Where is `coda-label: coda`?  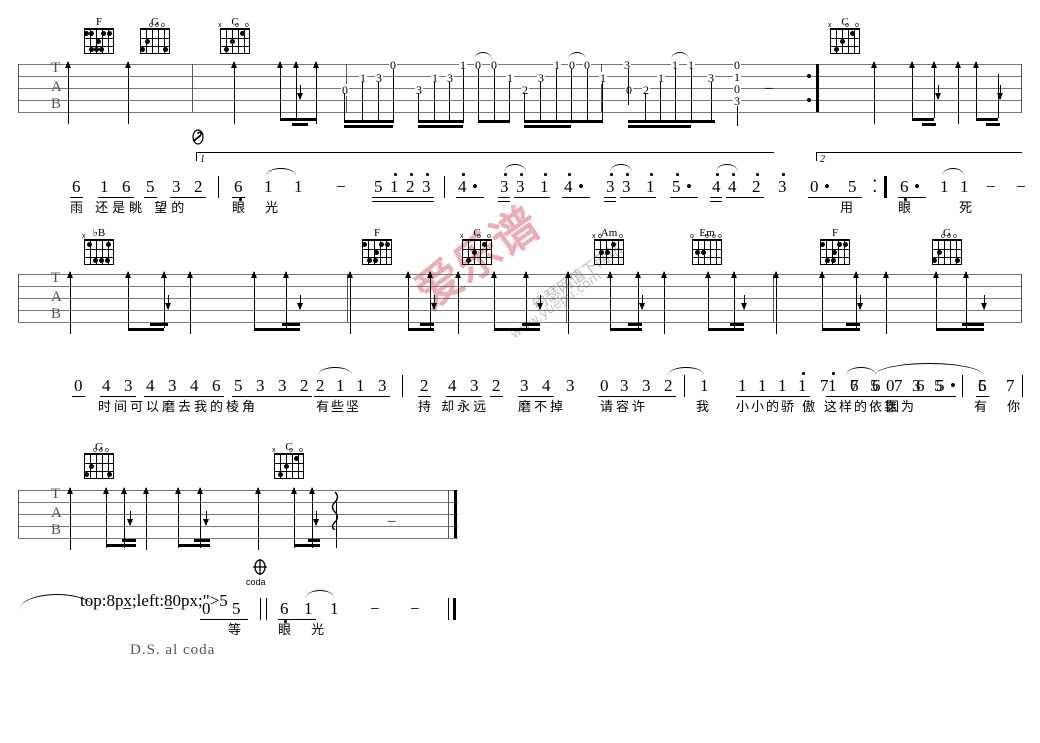
coda-label: coda is located at coordinates (256, 582).